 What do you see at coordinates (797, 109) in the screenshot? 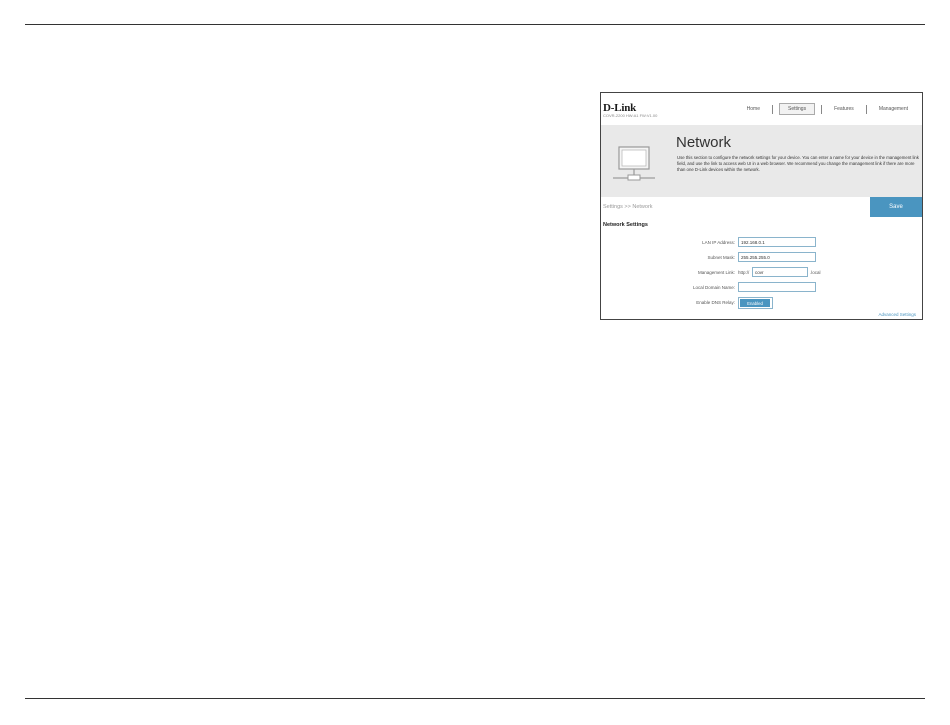
I see `nav-settings: Settings` at bounding box center [797, 109].